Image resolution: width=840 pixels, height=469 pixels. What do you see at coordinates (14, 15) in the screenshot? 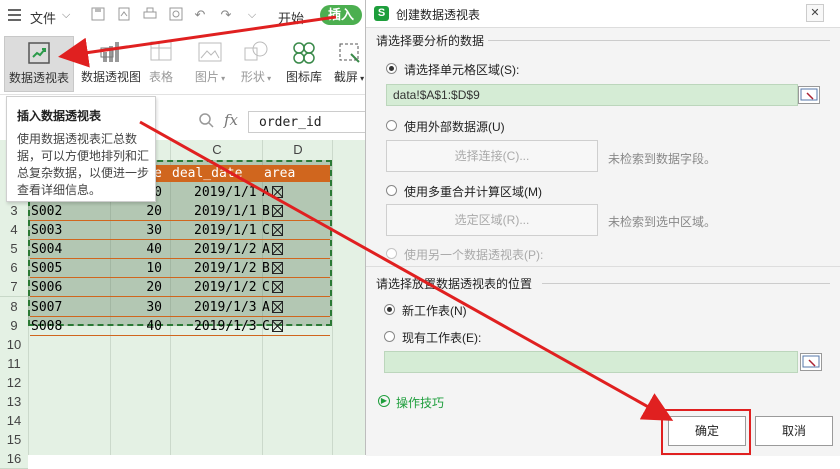
I see `menu-icon` at bounding box center [14, 15].